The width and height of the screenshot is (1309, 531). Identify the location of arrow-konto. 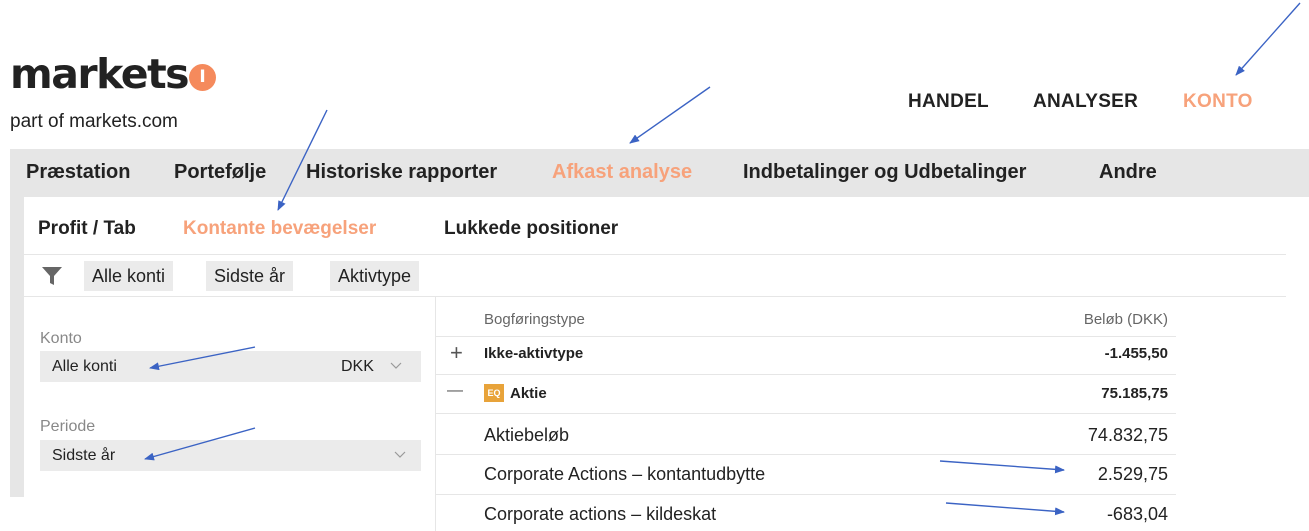
(1268, 39).